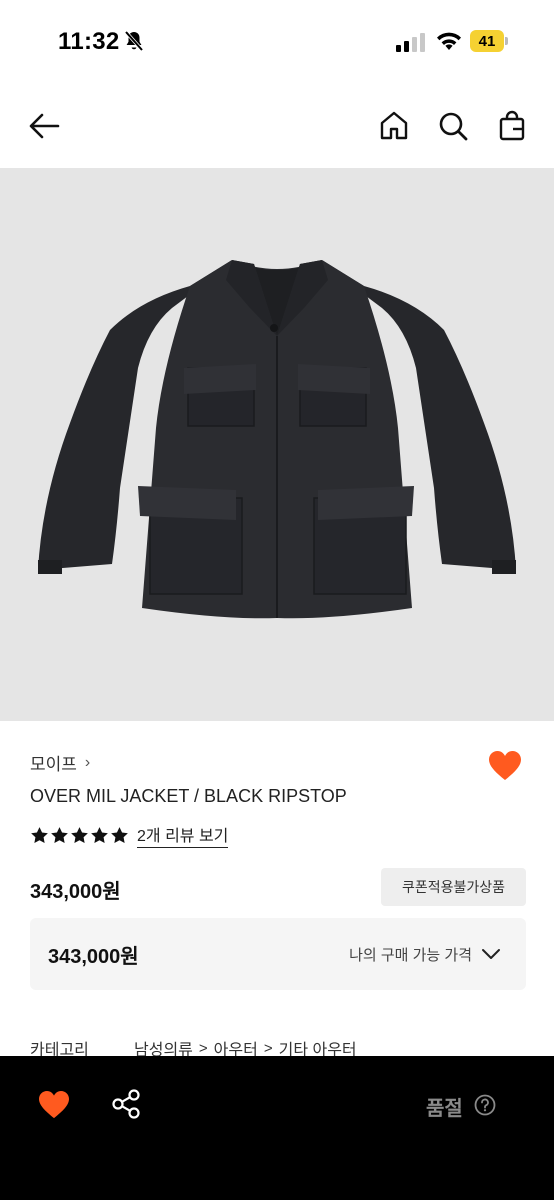 The image size is (554, 1200). I want to click on rating-row: 2개 리뷰 보기, so click(129, 835).